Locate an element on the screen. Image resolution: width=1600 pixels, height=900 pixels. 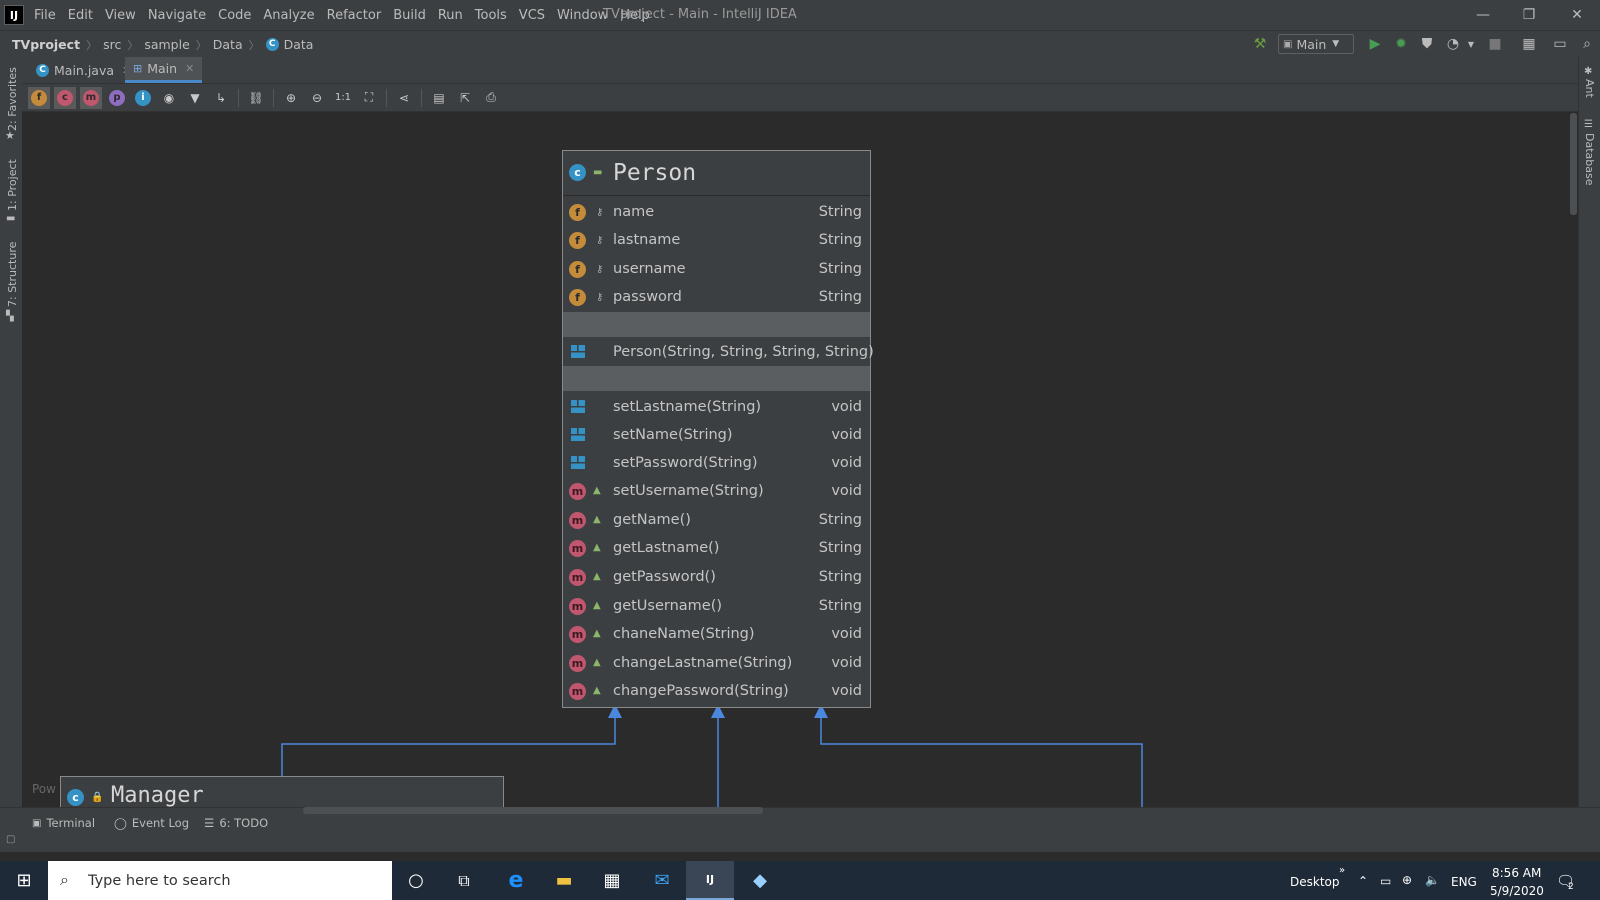
dependencies-icon: ↳ is located at coordinates (221, 98).